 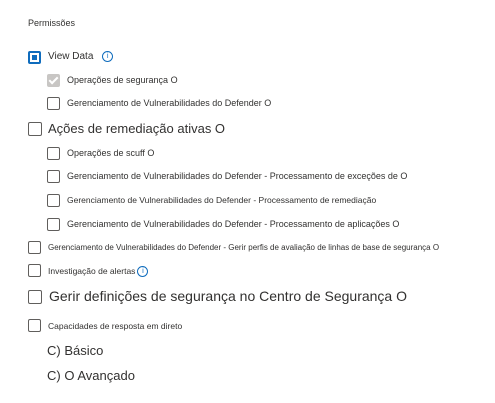 What do you see at coordinates (34, 325) in the screenshot?
I see `live-response-checkbox` at bounding box center [34, 325].